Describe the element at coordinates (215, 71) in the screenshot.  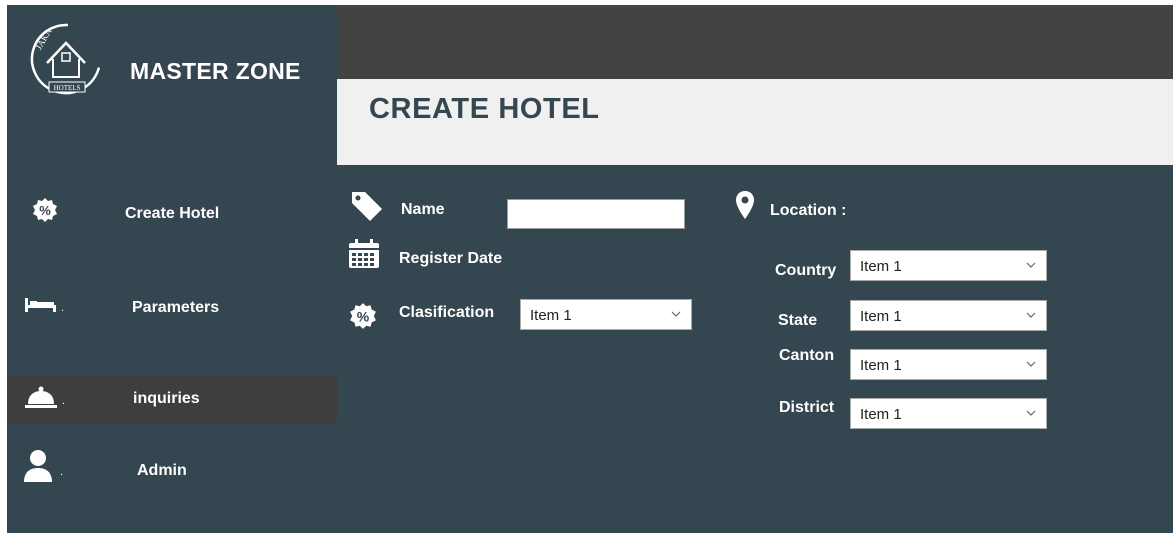
I see `brand-title: MASTER ZONE` at that location.